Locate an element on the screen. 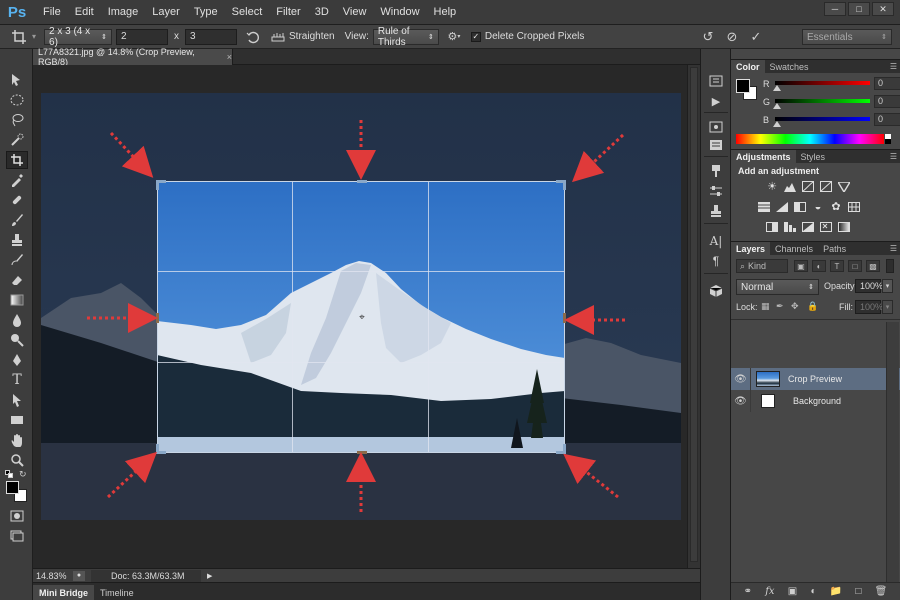  workspace-select: Essentials ⇕ is located at coordinates (847, 37).